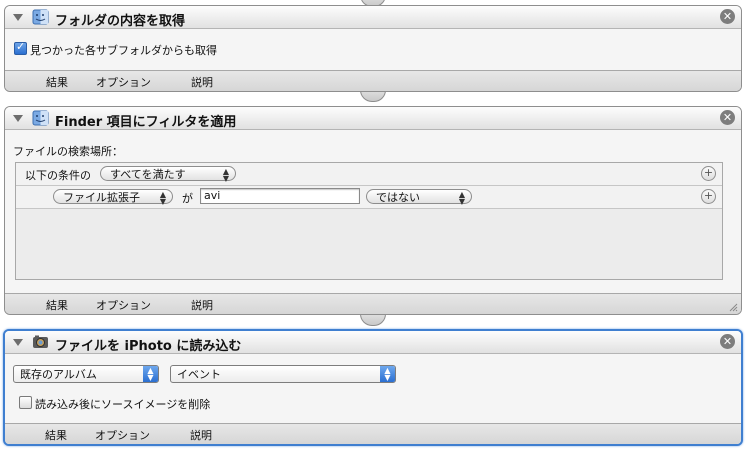 The image size is (750, 453). Describe the element at coordinates (25, 402) in the screenshot. I see `delete-source-checkbox` at that location.